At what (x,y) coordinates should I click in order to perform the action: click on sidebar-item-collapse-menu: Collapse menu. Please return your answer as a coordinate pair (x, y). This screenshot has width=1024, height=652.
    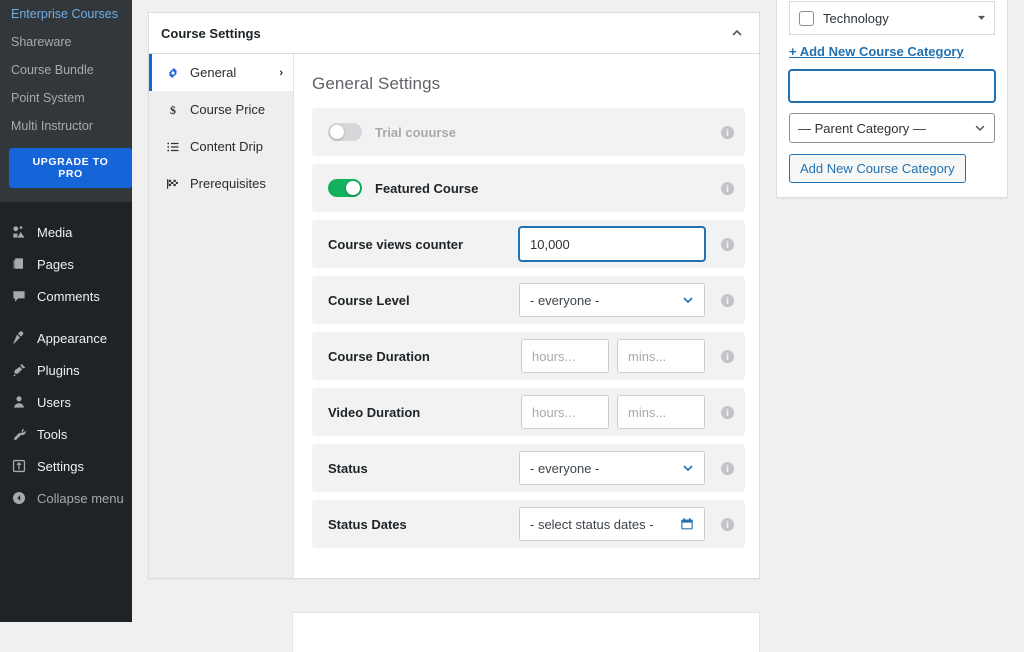
    Looking at the image, I should click on (66, 498).